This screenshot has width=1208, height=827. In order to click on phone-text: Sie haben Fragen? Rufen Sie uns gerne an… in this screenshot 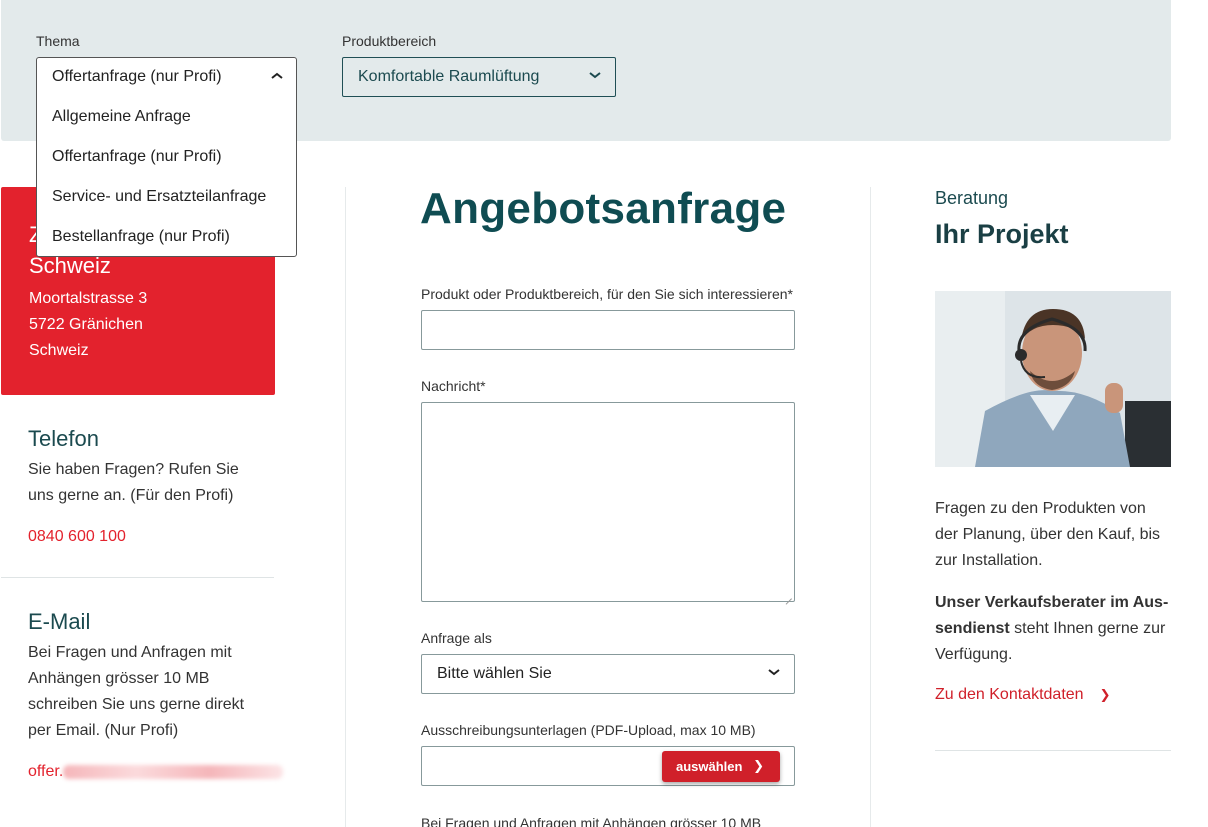, I will do `click(133, 482)`.